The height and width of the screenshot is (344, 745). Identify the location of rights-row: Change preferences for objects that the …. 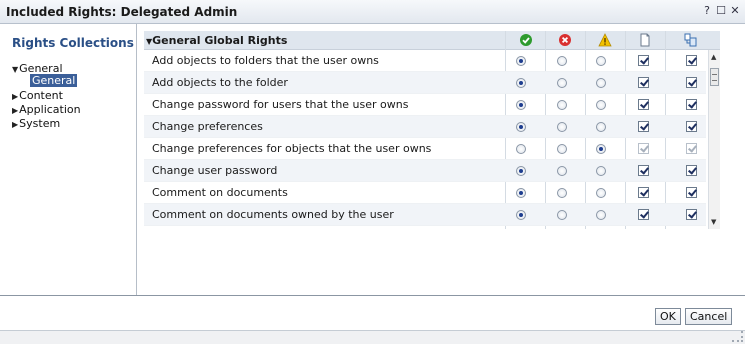
(425, 149).